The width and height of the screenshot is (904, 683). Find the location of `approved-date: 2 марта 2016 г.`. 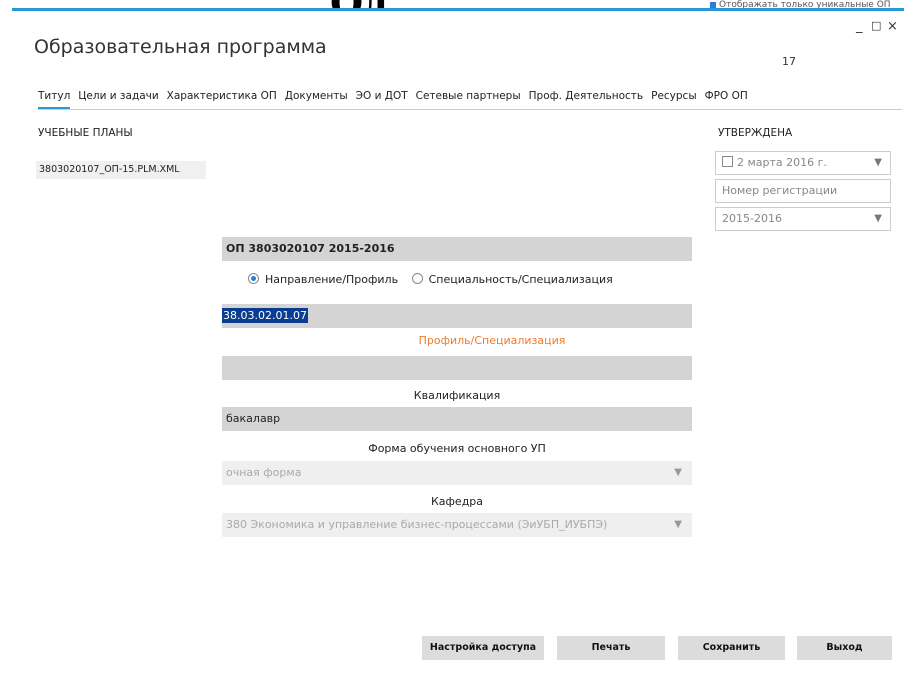

approved-date: 2 марта 2016 г. is located at coordinates (782, 162).